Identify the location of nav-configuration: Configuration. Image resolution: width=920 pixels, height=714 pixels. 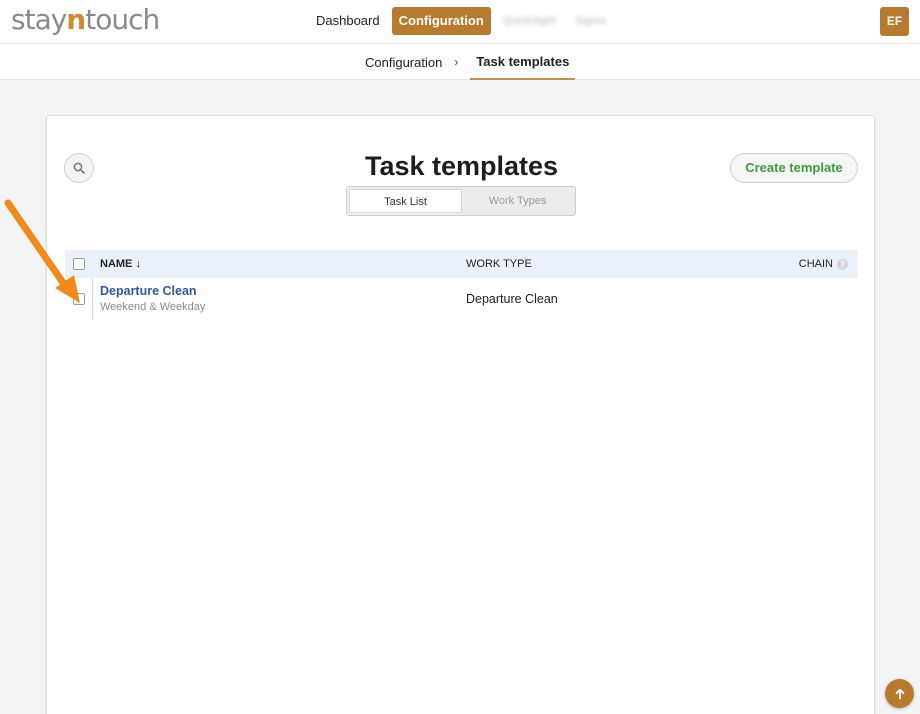
(441, 21).